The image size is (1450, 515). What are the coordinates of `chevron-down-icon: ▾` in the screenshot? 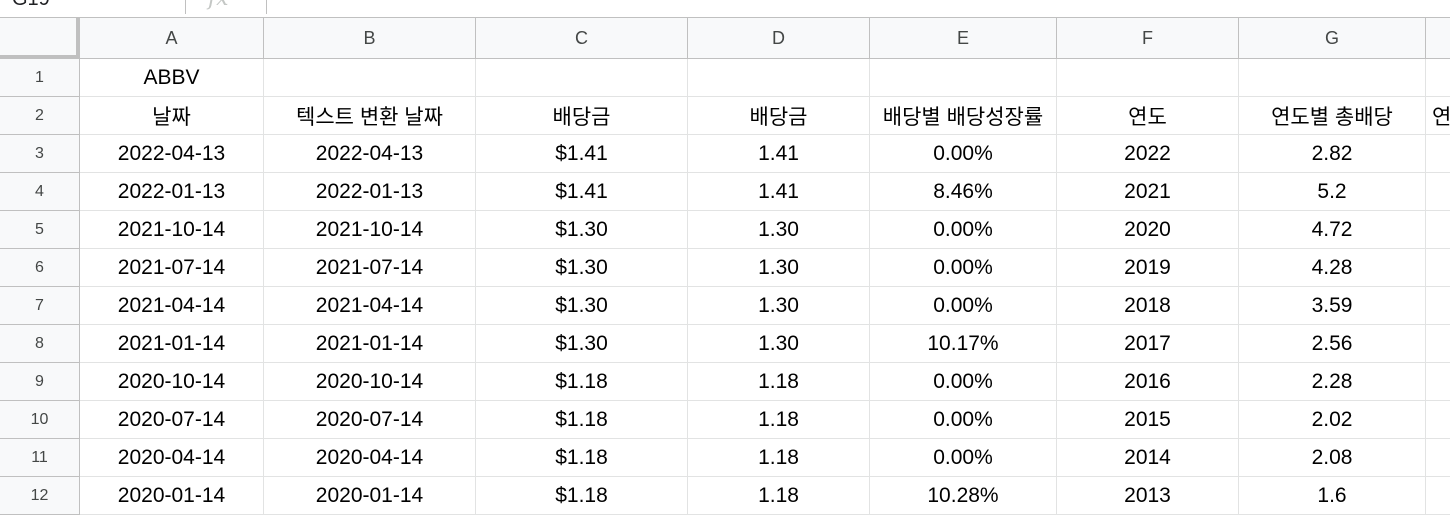 It's located at (165, 1).